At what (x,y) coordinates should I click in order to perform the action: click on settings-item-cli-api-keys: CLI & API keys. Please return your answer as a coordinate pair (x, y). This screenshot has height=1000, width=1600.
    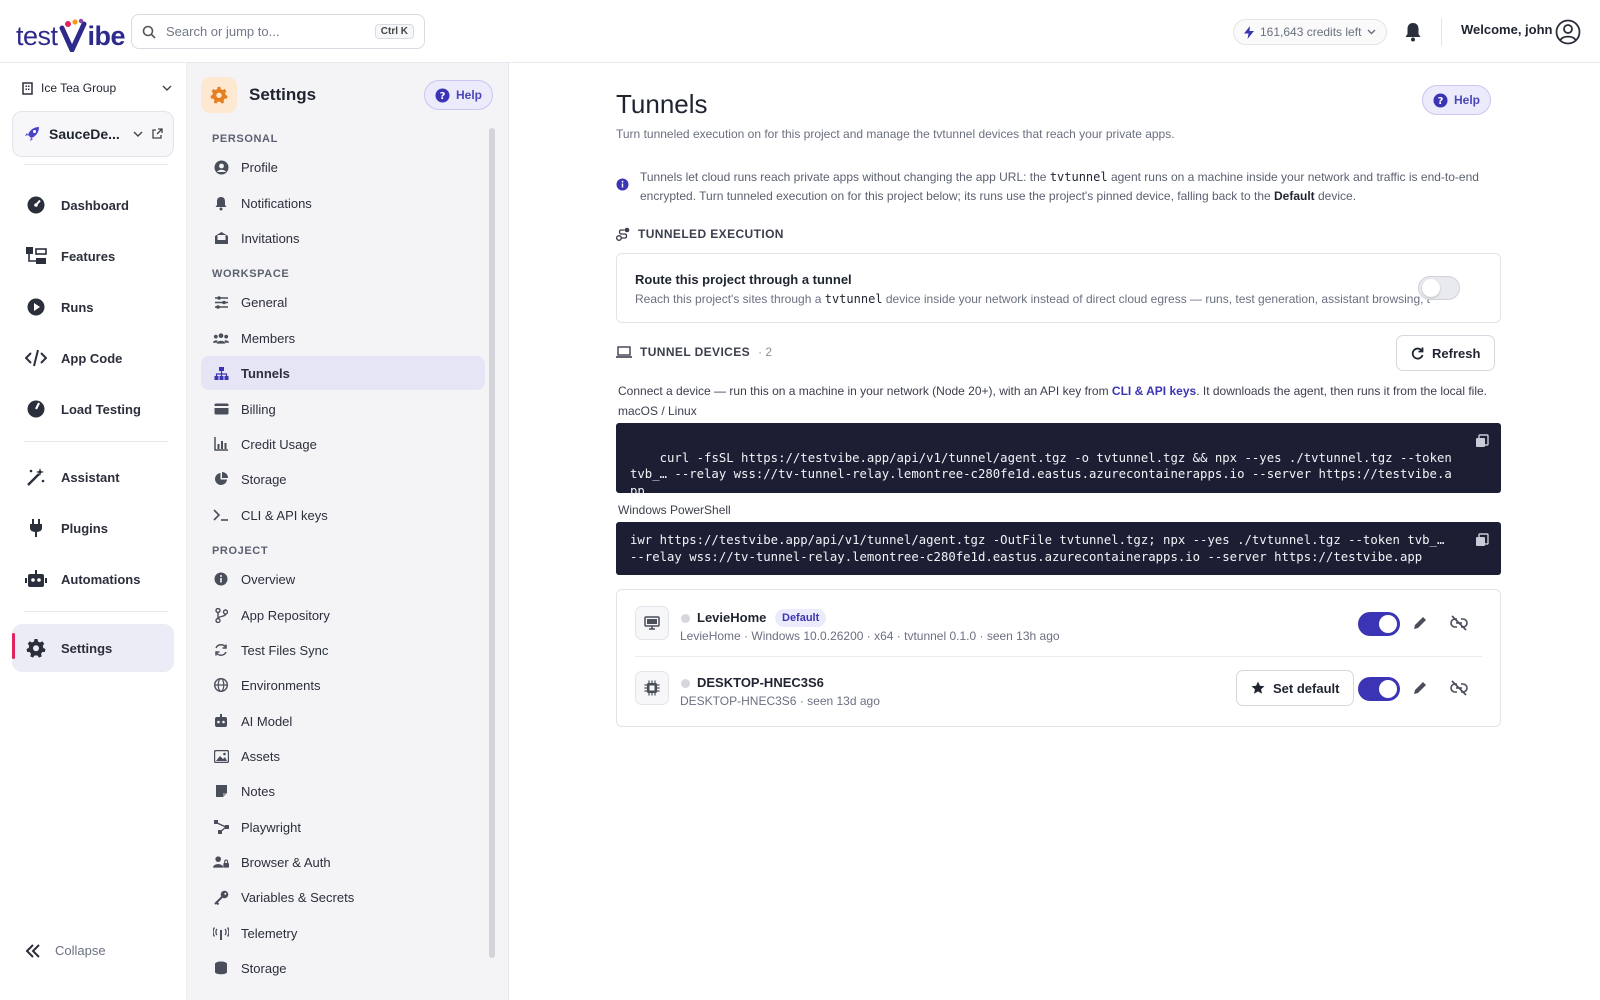
    Looking at the image, I should click on (343, 515).